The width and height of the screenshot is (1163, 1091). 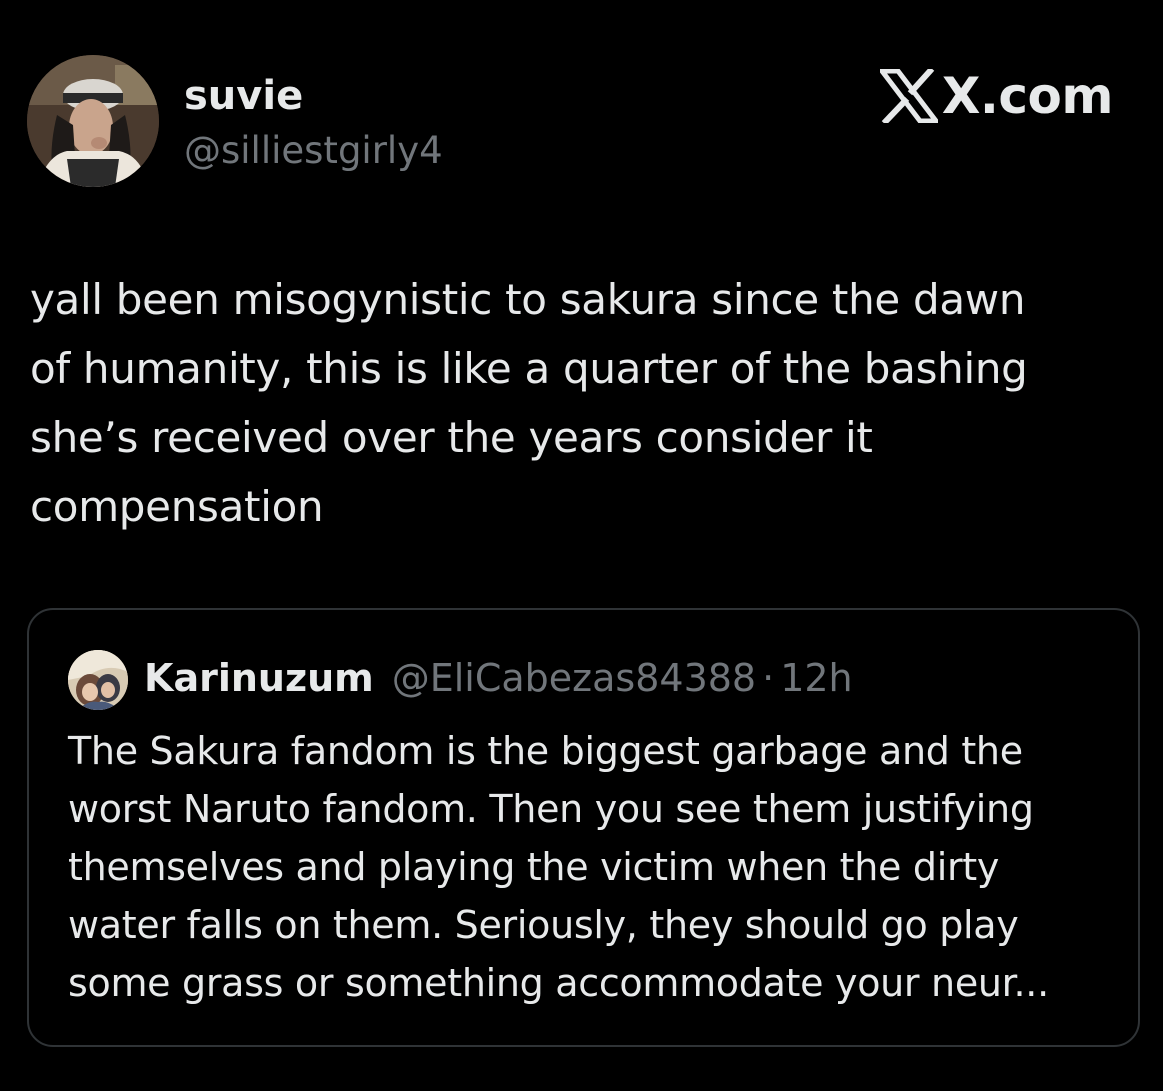 I want to click on quote-header: Karinuzum @EliCabezas84388 · 12h, so click(x=498, y=678).